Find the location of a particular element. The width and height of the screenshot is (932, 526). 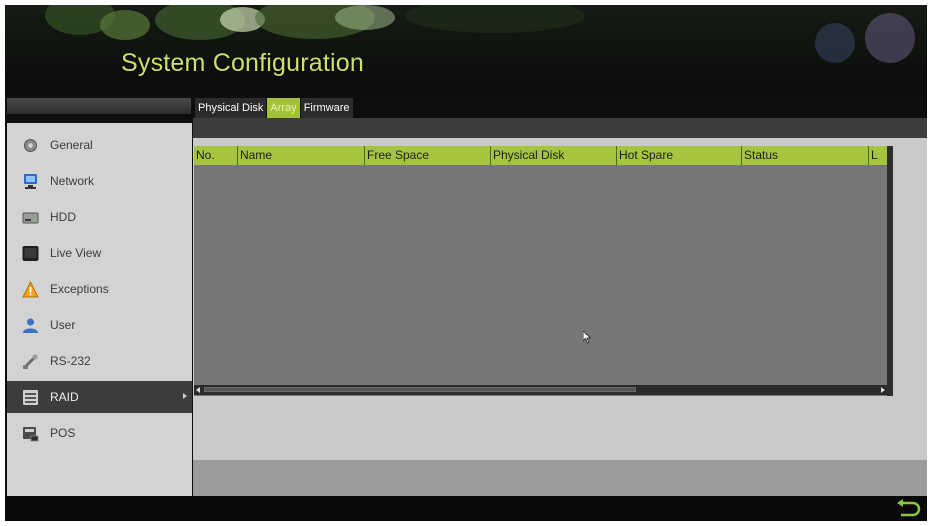

tab-firmware: Firmware is located at coordinates (326, 108).